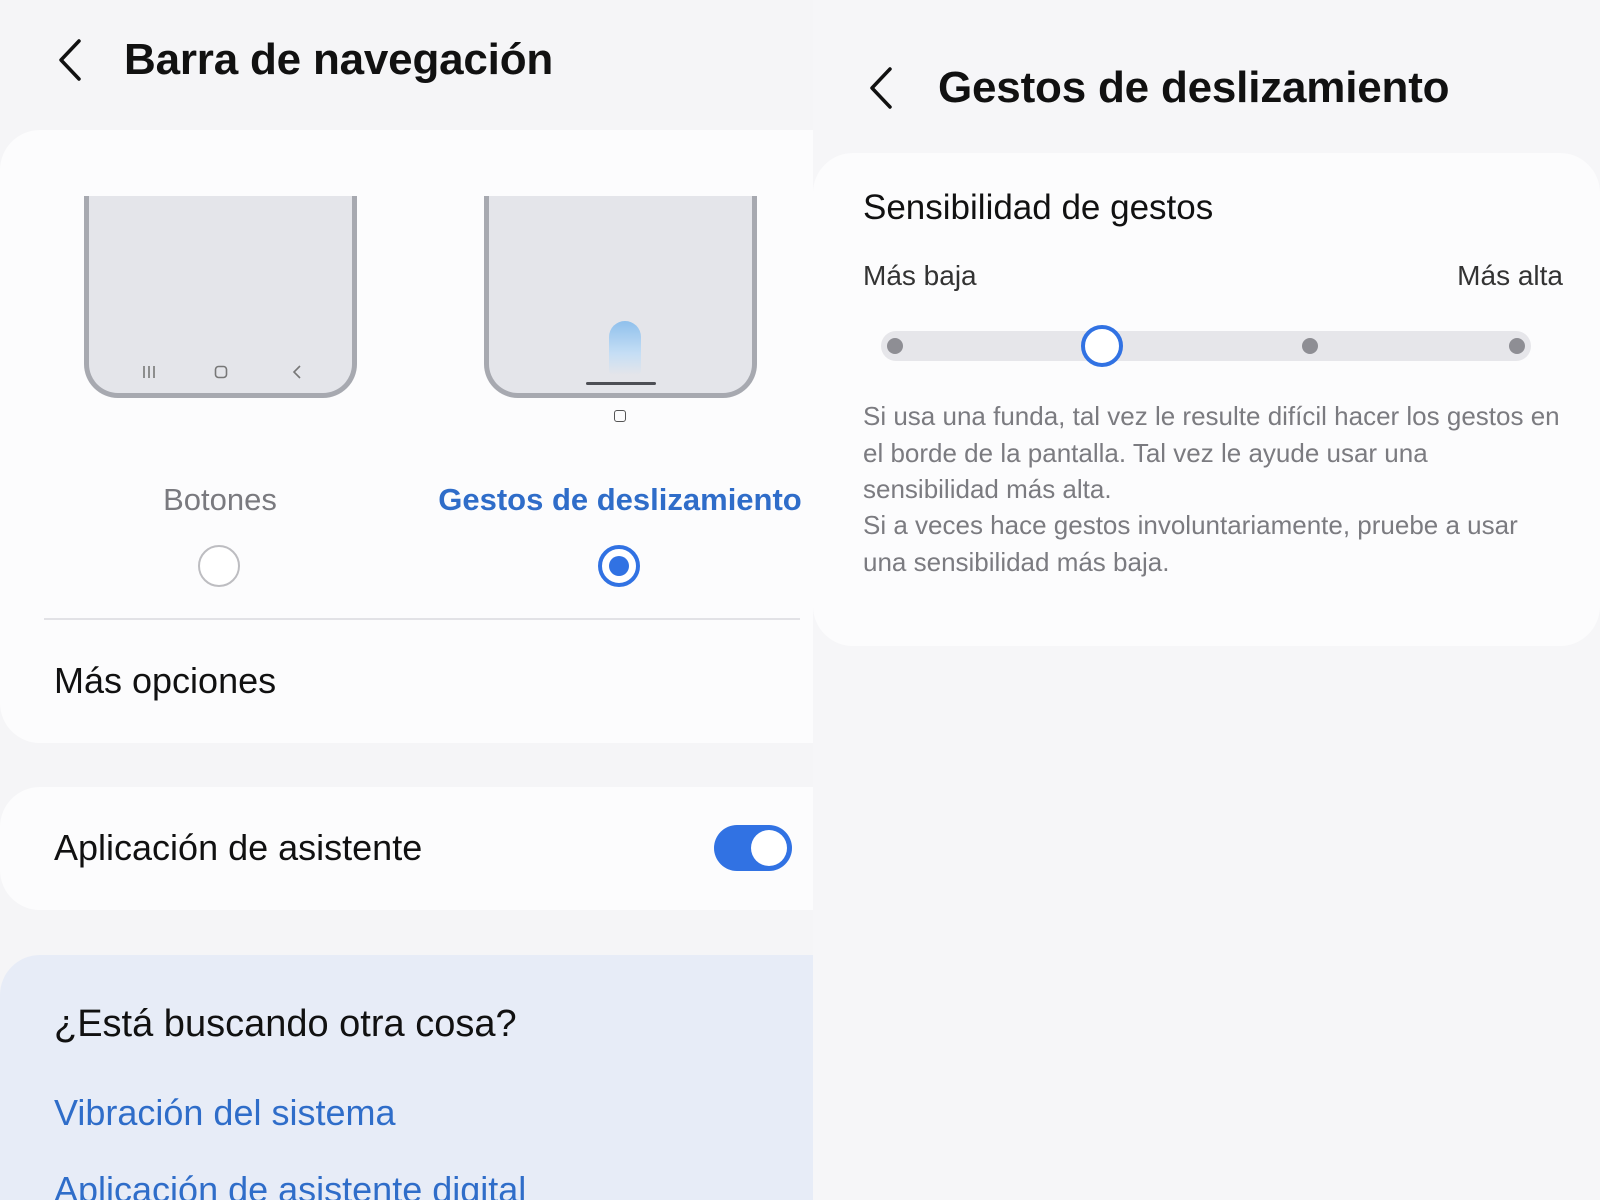  Describe the element at coordinates (619, 566) in the screenshot. I see `radio-gestures` at that location.